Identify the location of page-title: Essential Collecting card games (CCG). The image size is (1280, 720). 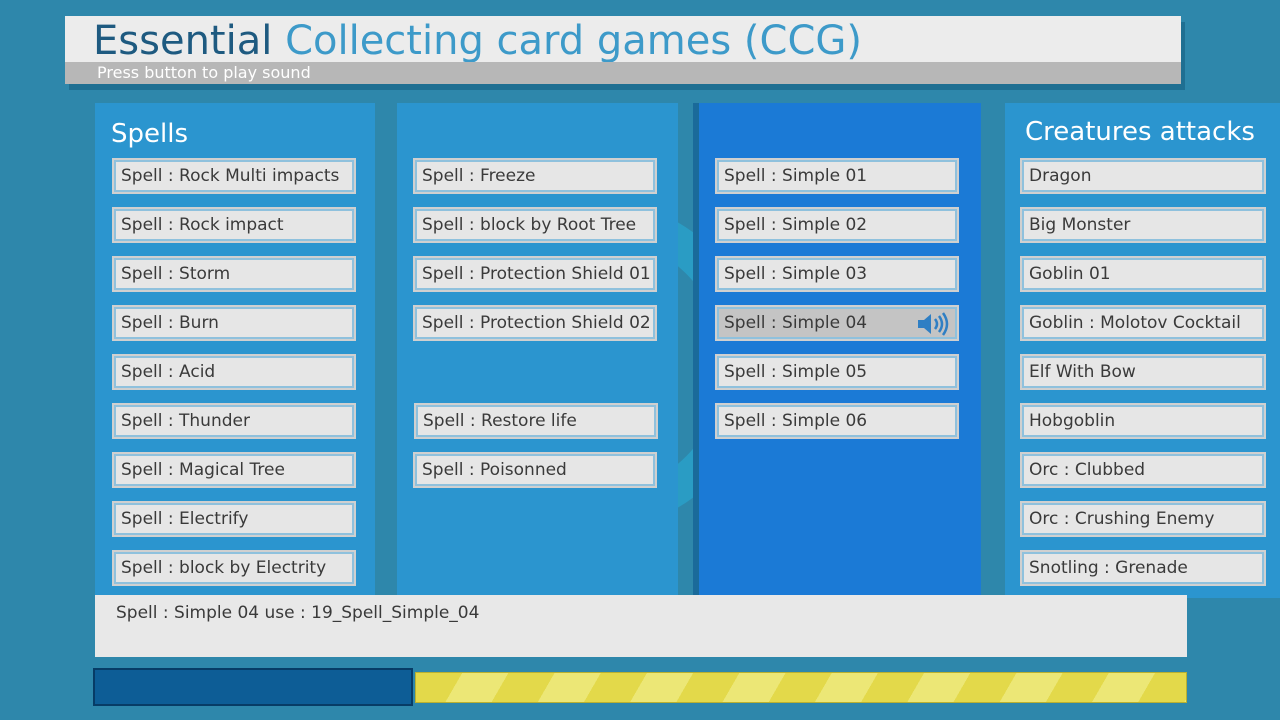
(477, 41).